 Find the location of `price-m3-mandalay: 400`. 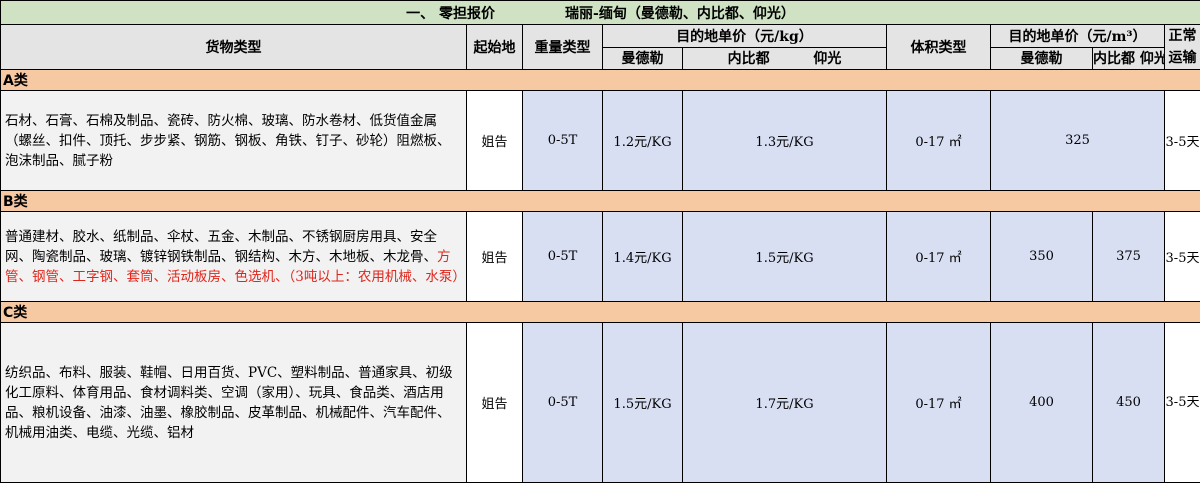

price-m3-mandalay: 400 is located at coordinates (1042, 403).